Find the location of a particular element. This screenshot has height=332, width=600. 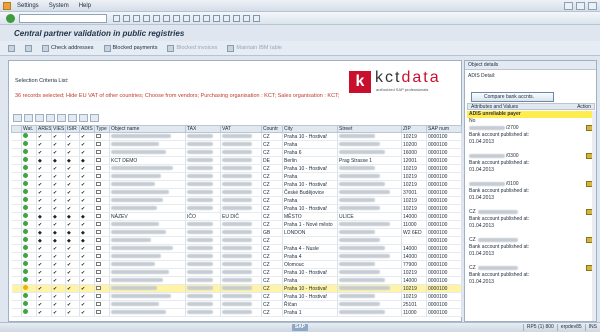

shortcut-icon is located at coordinates (236, 18).